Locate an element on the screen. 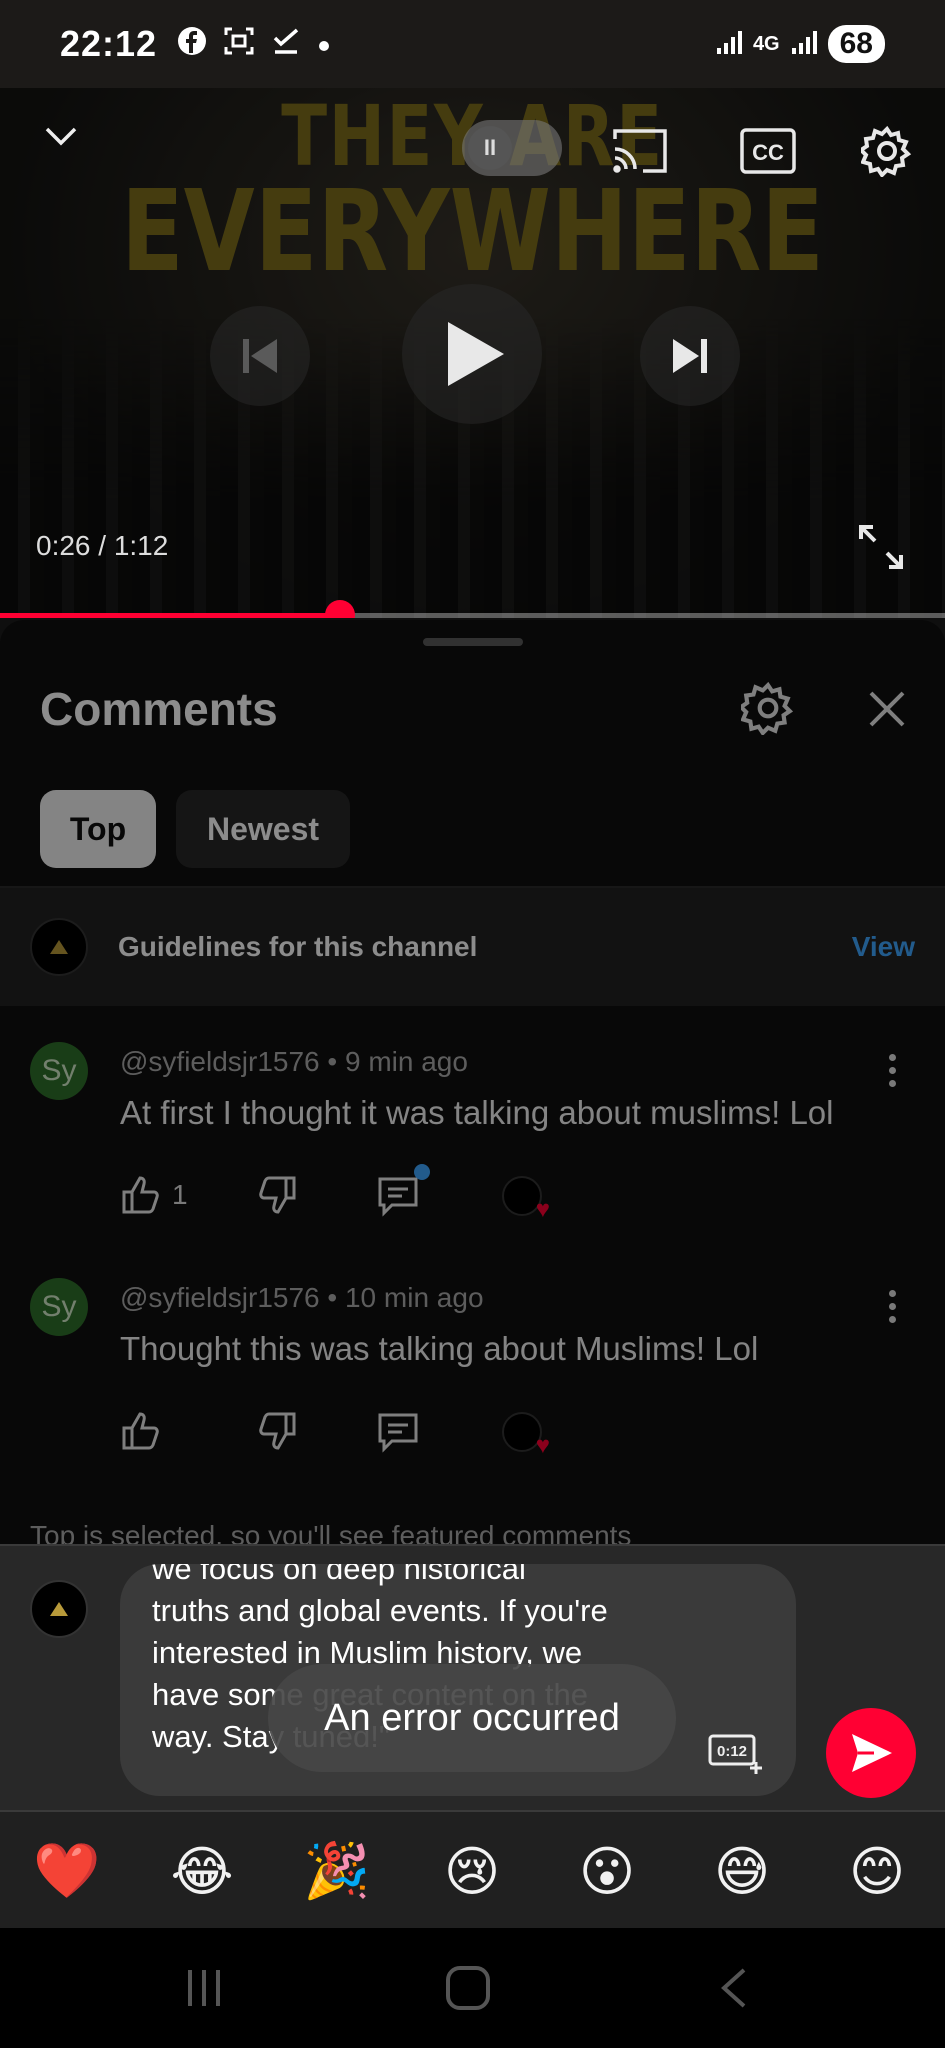 The height and width of the screenshot is (2048, 945). guidelines-label: Guidelines for this channel is located at coordinates (298, 946).